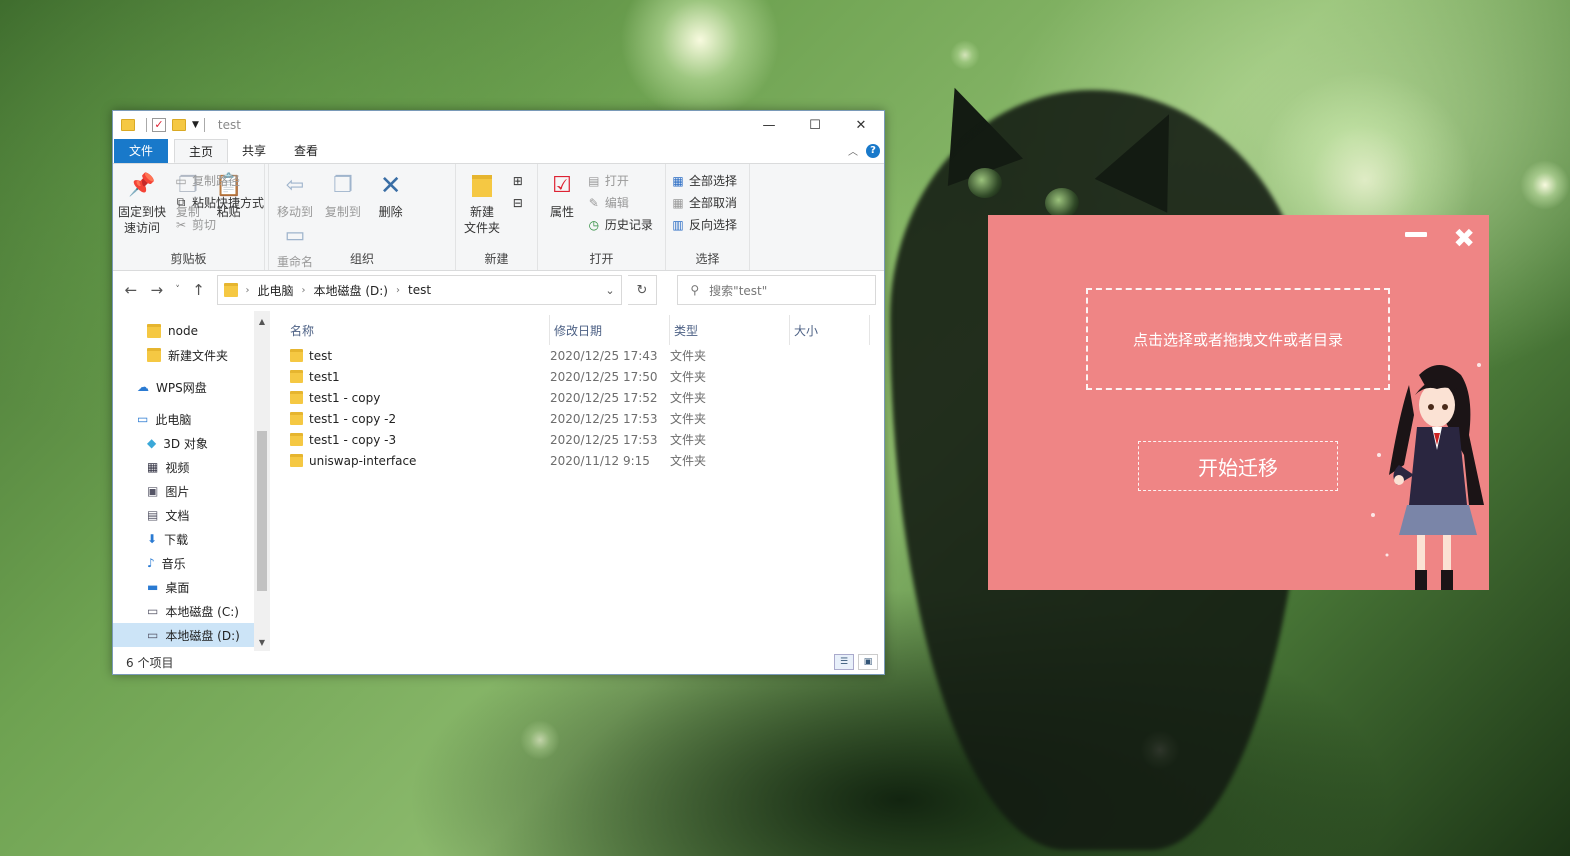 The height and width of the screenshot is (856, 1570). Describe the element at coordinates (218, 180) in the screenshot. I see `copy-path-button: ▭ 复制路径` at that location.